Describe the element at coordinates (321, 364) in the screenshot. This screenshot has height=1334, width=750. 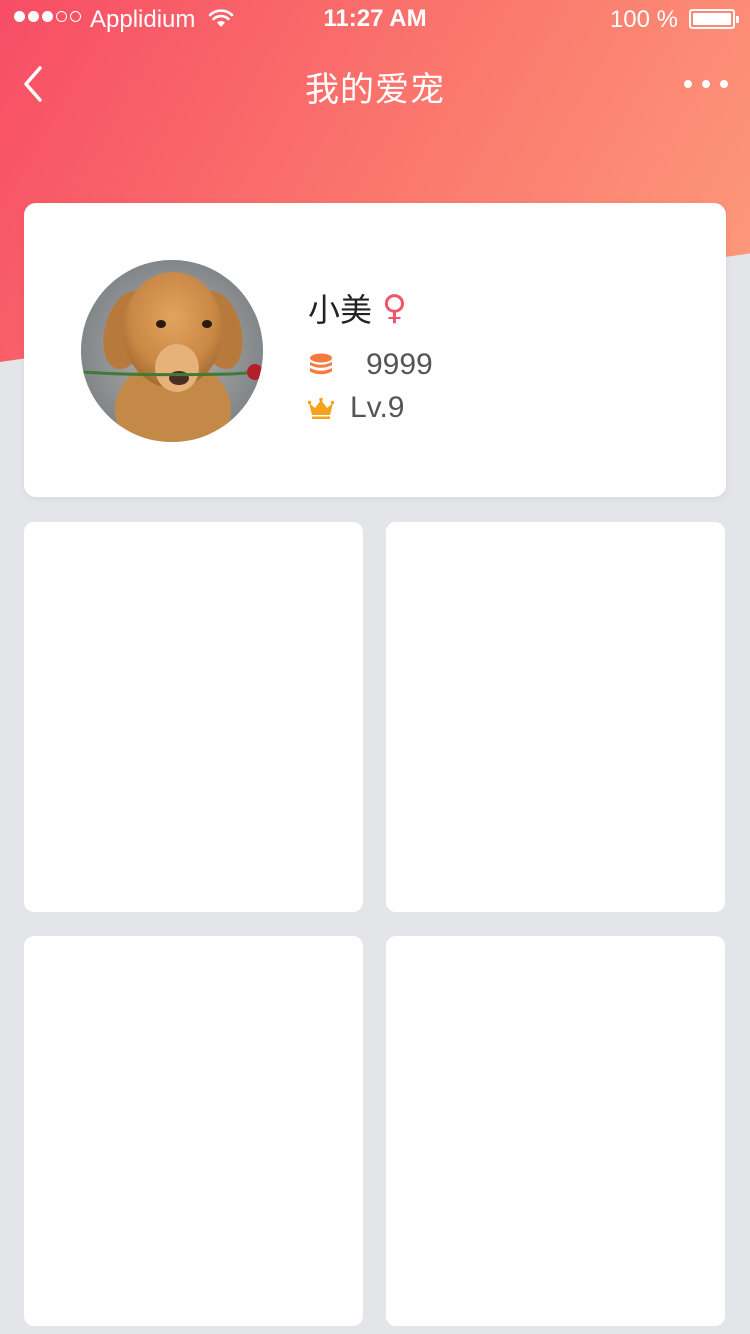
I see `coin-stack-icon` at that location.